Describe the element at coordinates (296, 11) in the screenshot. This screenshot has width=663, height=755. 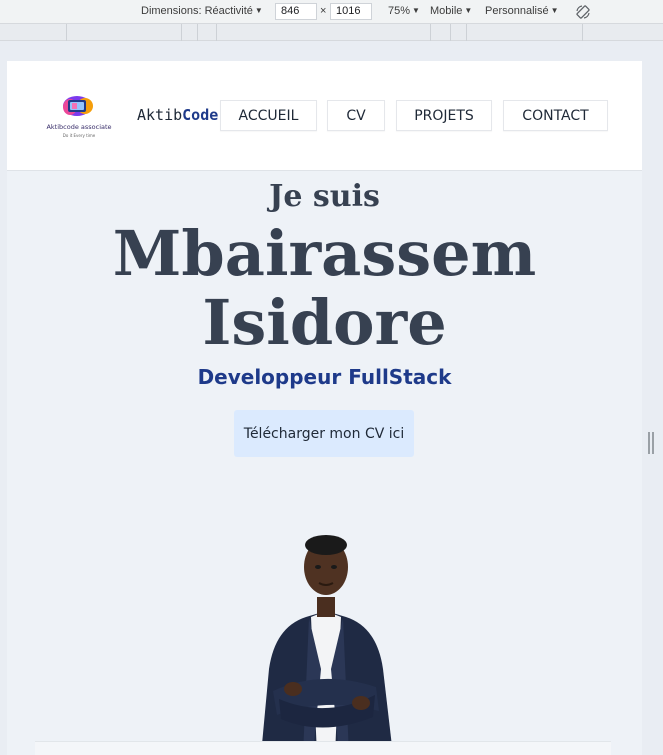
I see `width-input: 846` at that location.